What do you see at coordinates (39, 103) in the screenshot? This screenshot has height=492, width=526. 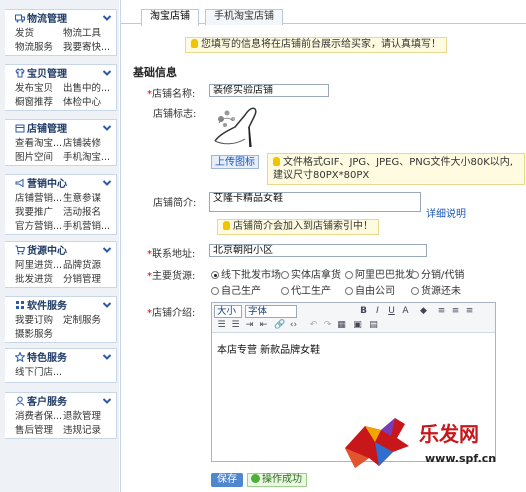 I see `sidebar-link: 橱窗推荐` at bounding box center [39, 103].